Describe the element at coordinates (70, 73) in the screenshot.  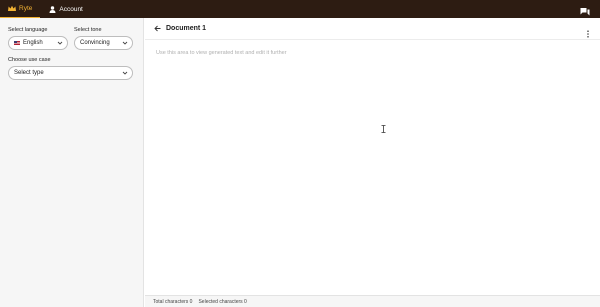
I see `use-case-select: Select type` at that location.